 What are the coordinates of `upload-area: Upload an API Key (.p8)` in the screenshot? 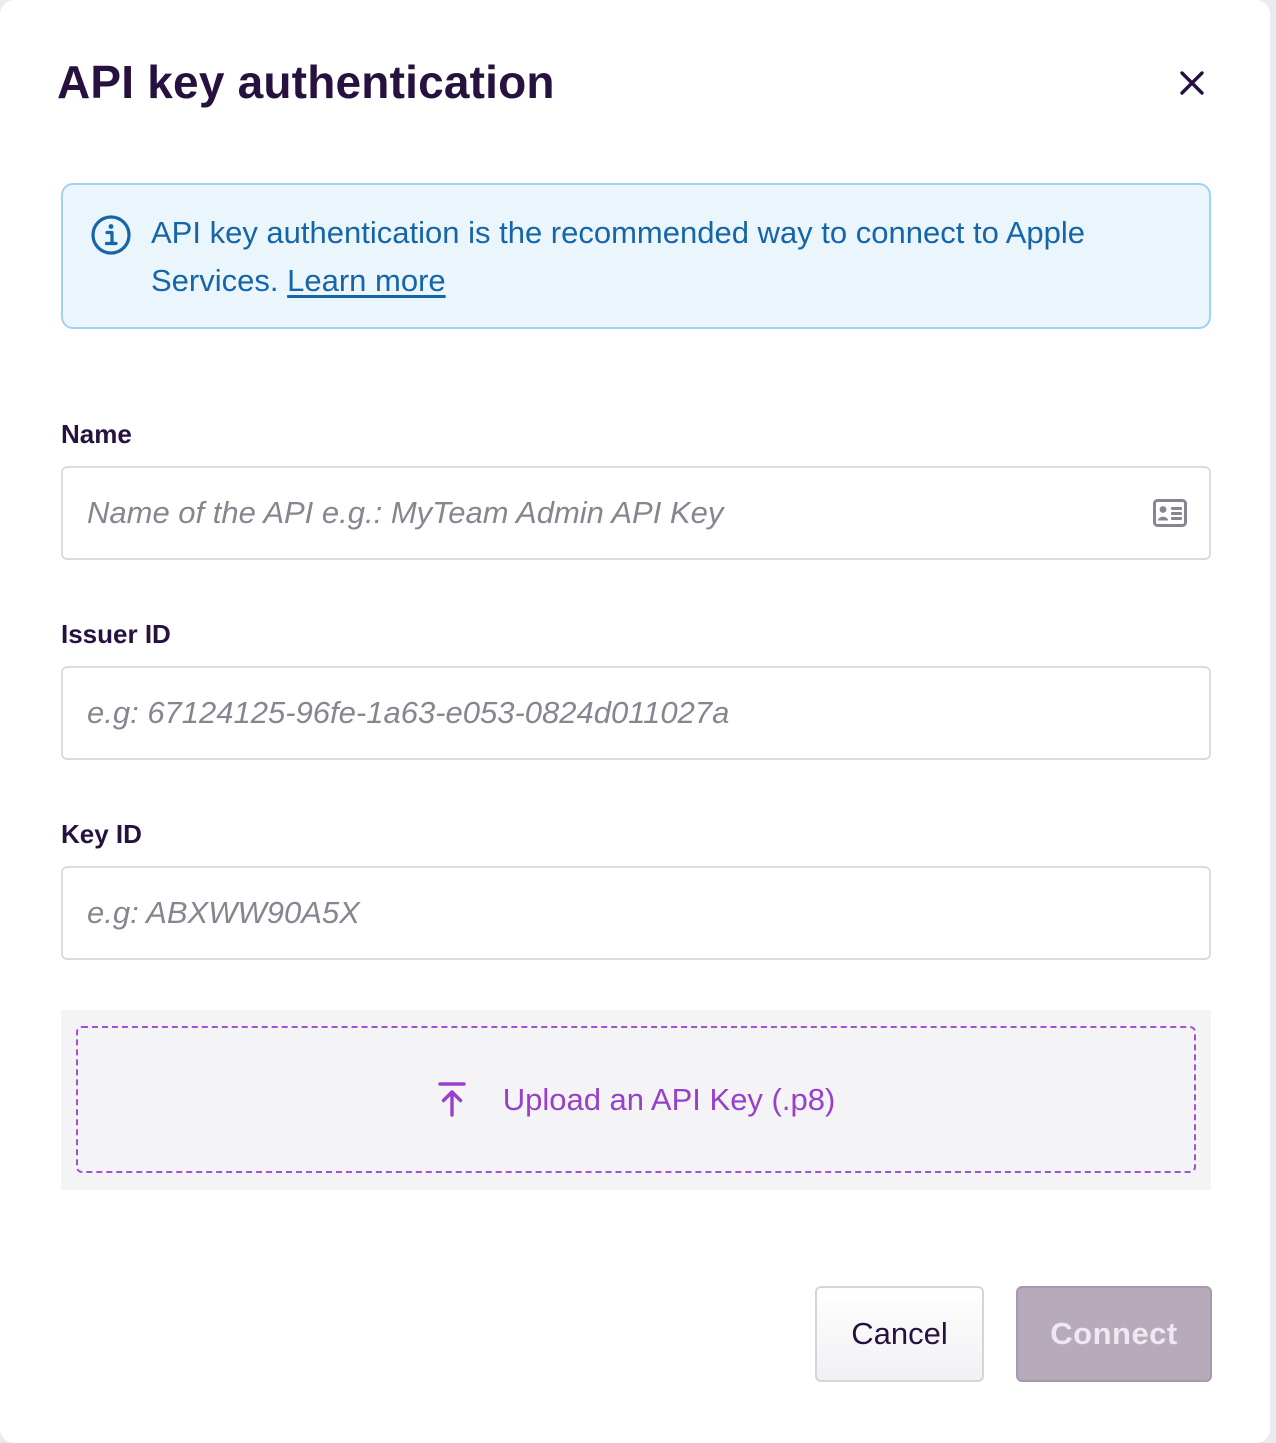 It's located at (636, 1100).